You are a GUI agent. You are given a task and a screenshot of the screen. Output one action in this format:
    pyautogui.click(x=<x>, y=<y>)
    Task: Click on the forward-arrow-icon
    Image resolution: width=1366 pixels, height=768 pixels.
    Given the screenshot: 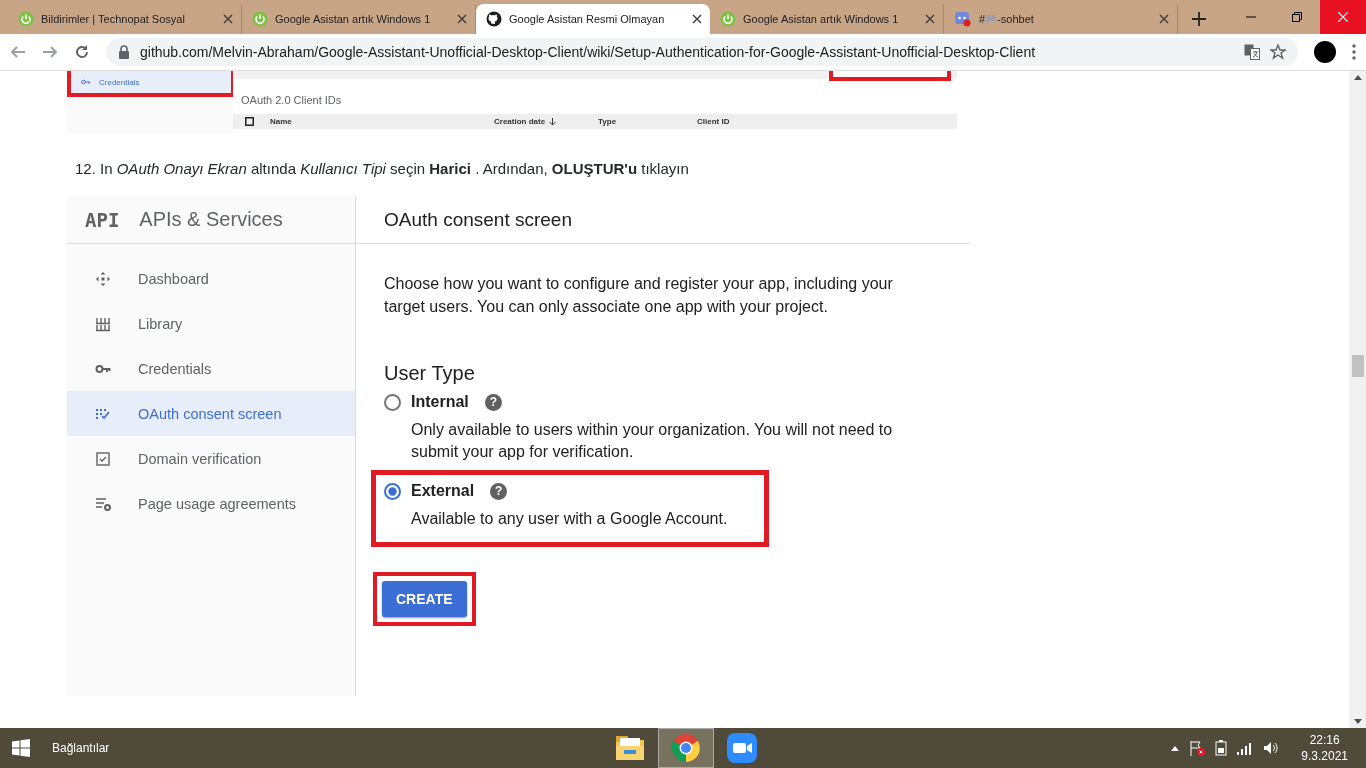 What is the action you would take?
    pyautogui.click(x=50, y=52)
    